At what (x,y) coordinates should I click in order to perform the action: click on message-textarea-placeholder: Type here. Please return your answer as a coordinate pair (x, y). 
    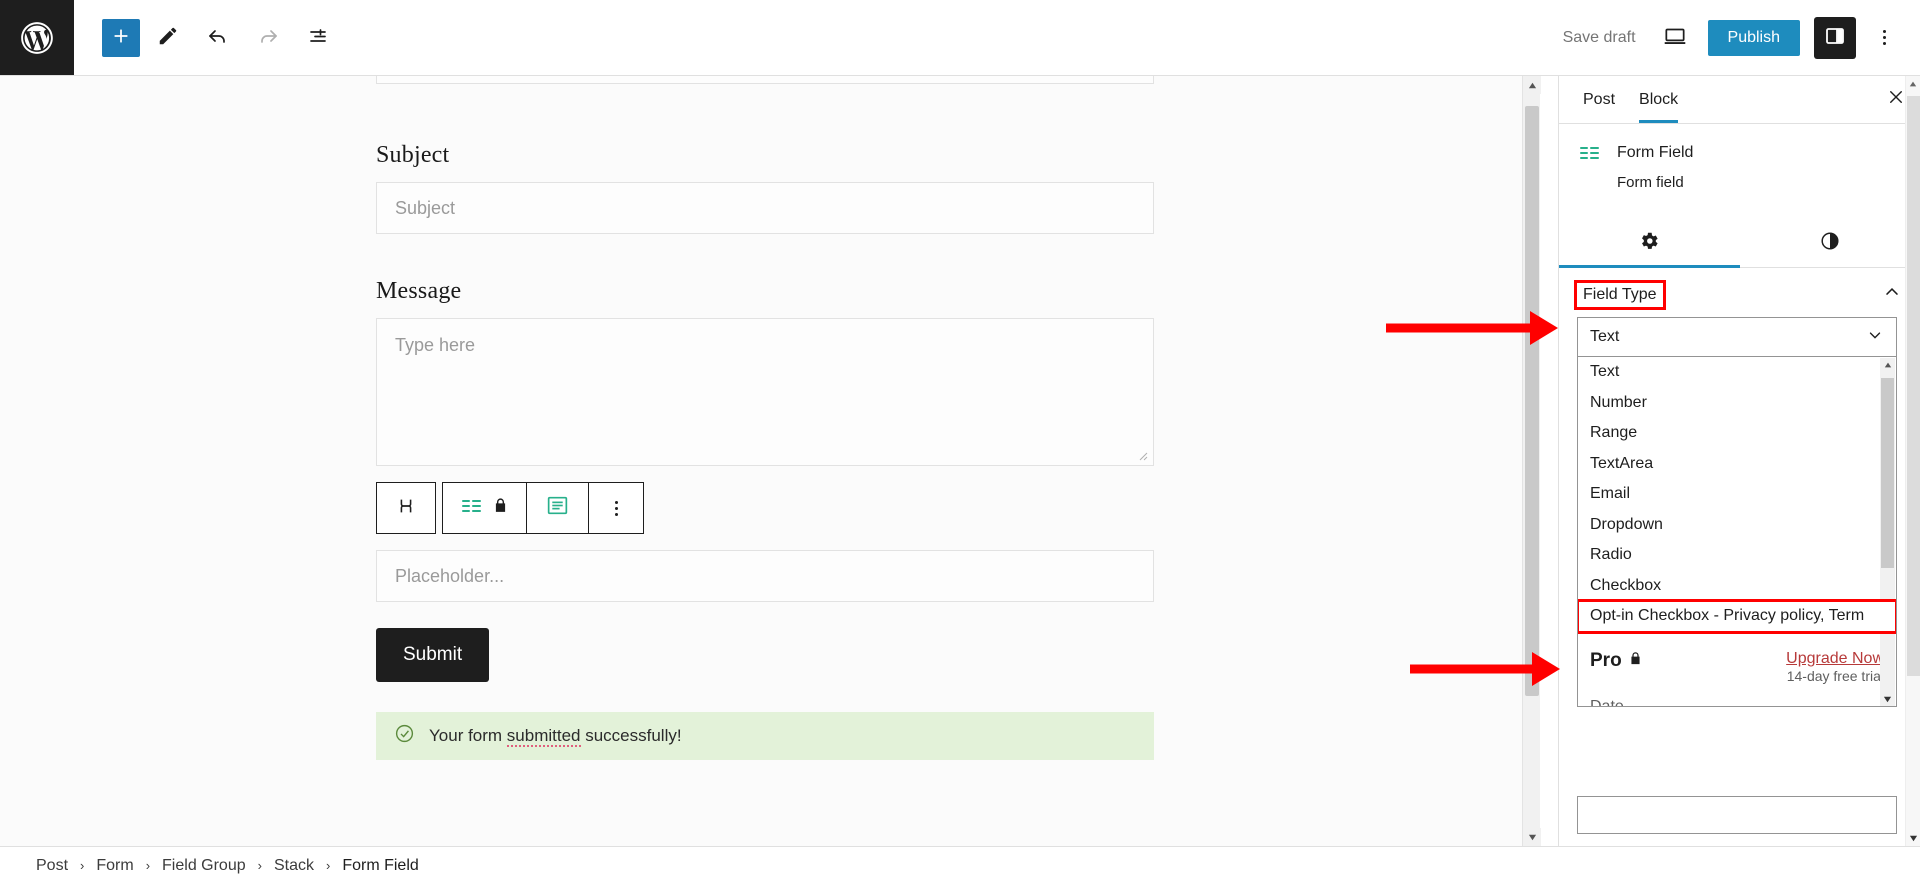
    Looking at the image, I should click on (435, 345).